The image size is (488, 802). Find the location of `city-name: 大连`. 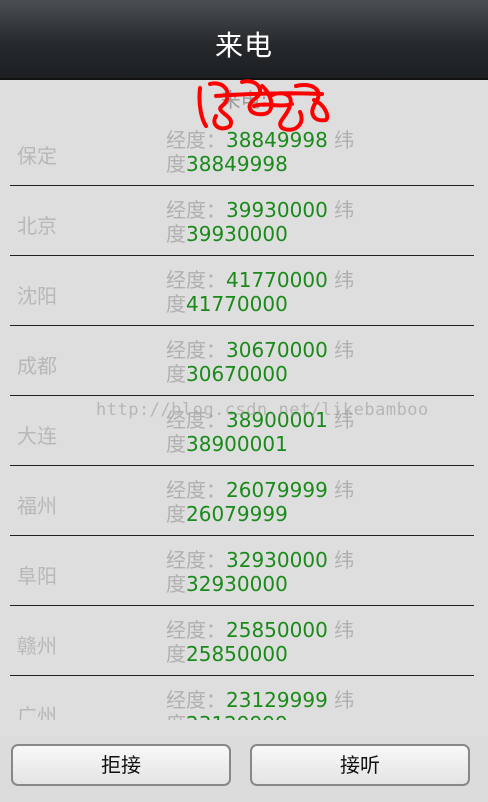

city-name: 大连 is located at coordinates (37, 436).